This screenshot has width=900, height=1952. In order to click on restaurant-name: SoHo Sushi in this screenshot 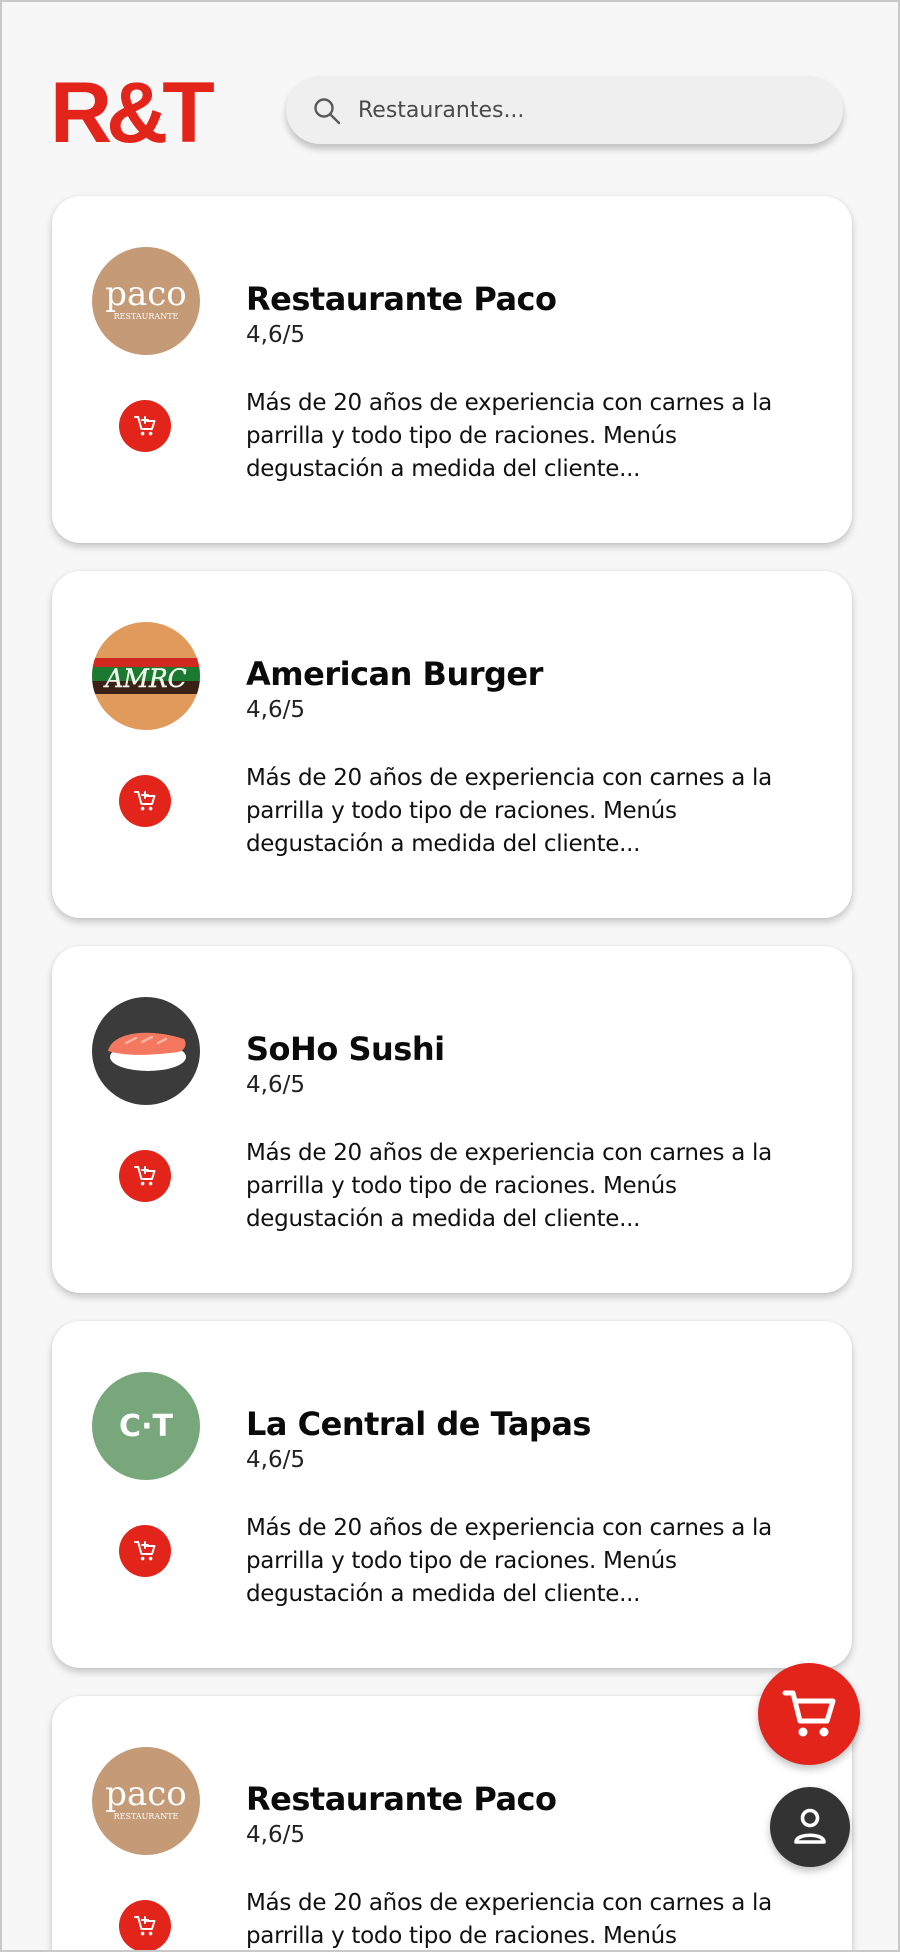, I will do `click(345, 1049)`.